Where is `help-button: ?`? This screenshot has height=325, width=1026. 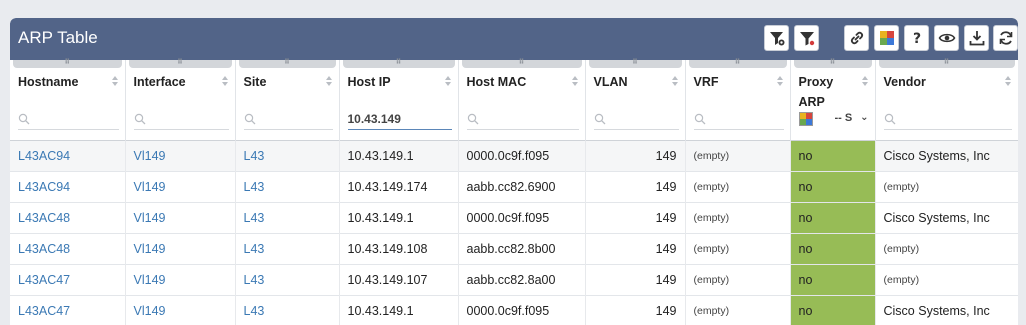
help-button: ? is located at coordinates (916, 38).